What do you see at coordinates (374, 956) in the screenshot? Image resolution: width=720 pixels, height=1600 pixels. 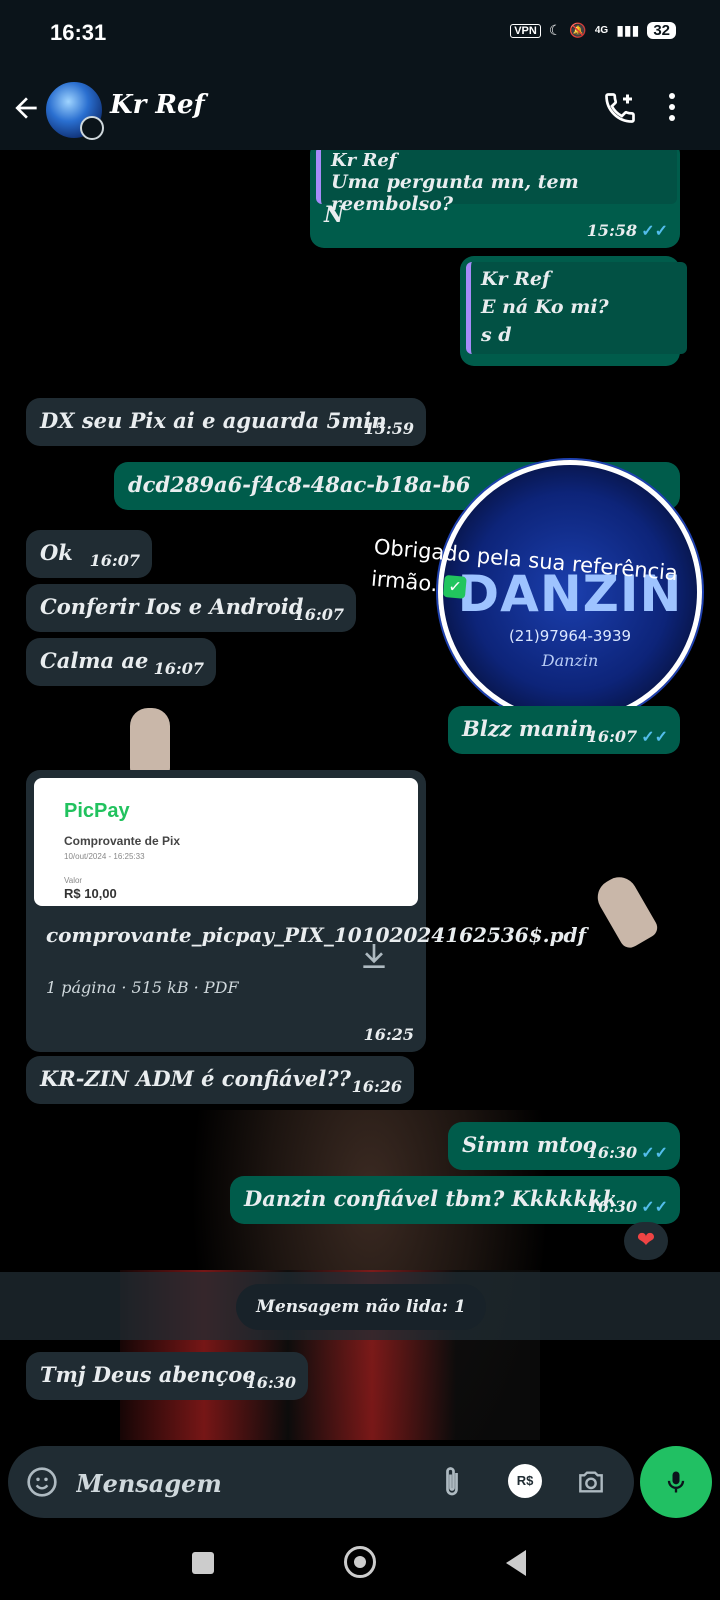 I see `download-icon` at bounding box center [374, 956].